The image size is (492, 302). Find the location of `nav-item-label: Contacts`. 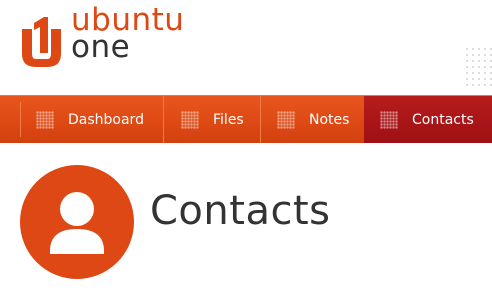

nav-item-label: Contacts is located at coordinates (443, 119).